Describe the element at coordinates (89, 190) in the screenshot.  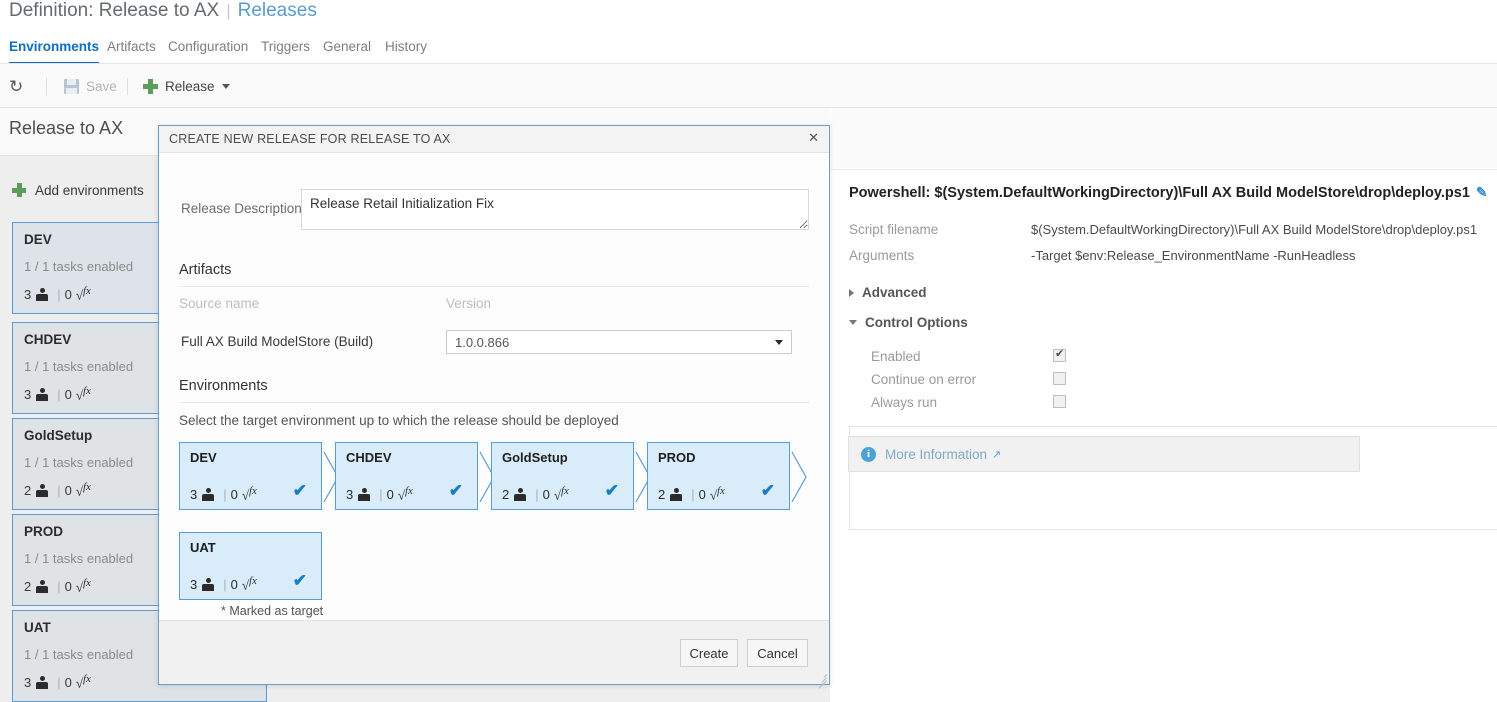
I see `add-environments-label: Add environments` at that location.